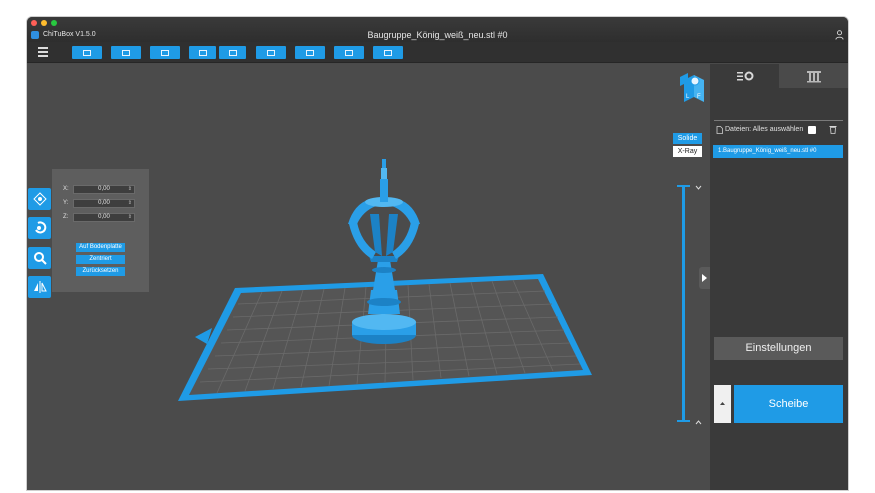  I want to click on import-button, so click(202, 52).